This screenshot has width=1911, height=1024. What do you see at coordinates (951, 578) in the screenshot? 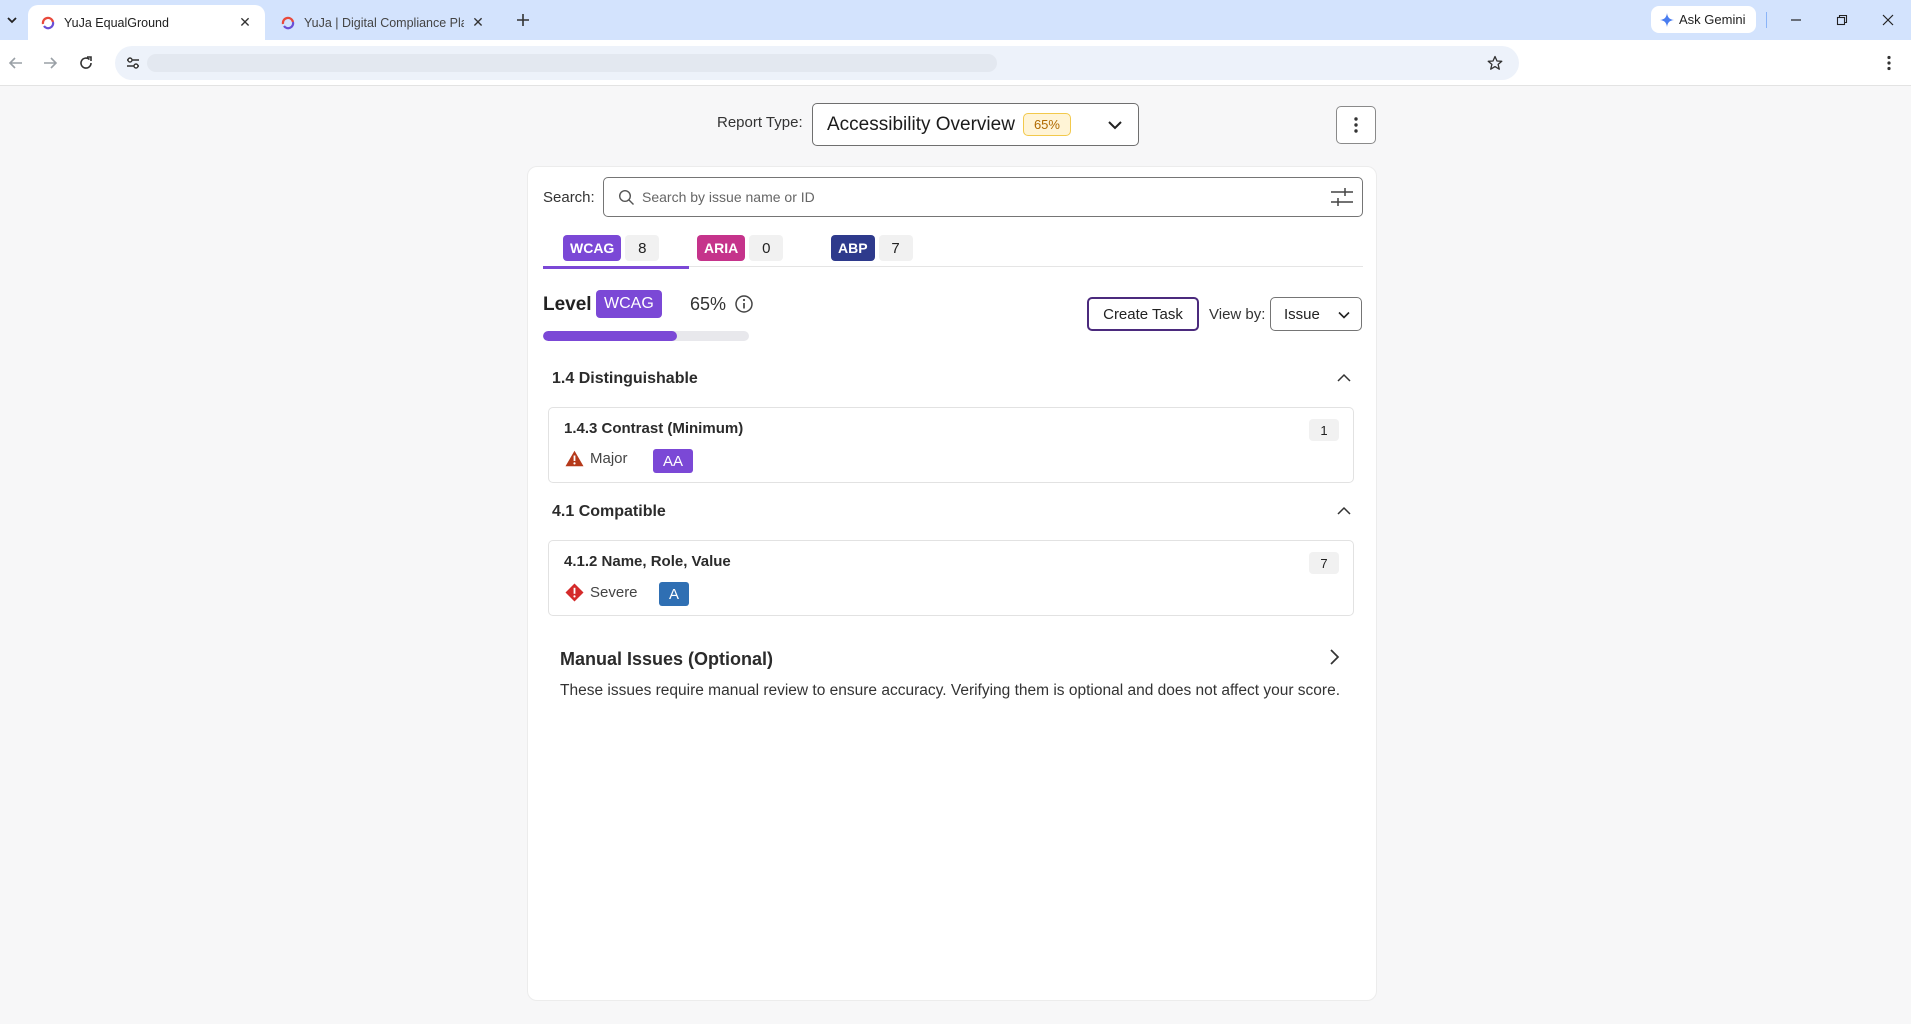
I see `issue-card-name-role-value: 4.1.2 Name, Role, Value 7 Severe A` at bounding box center [951, 578].